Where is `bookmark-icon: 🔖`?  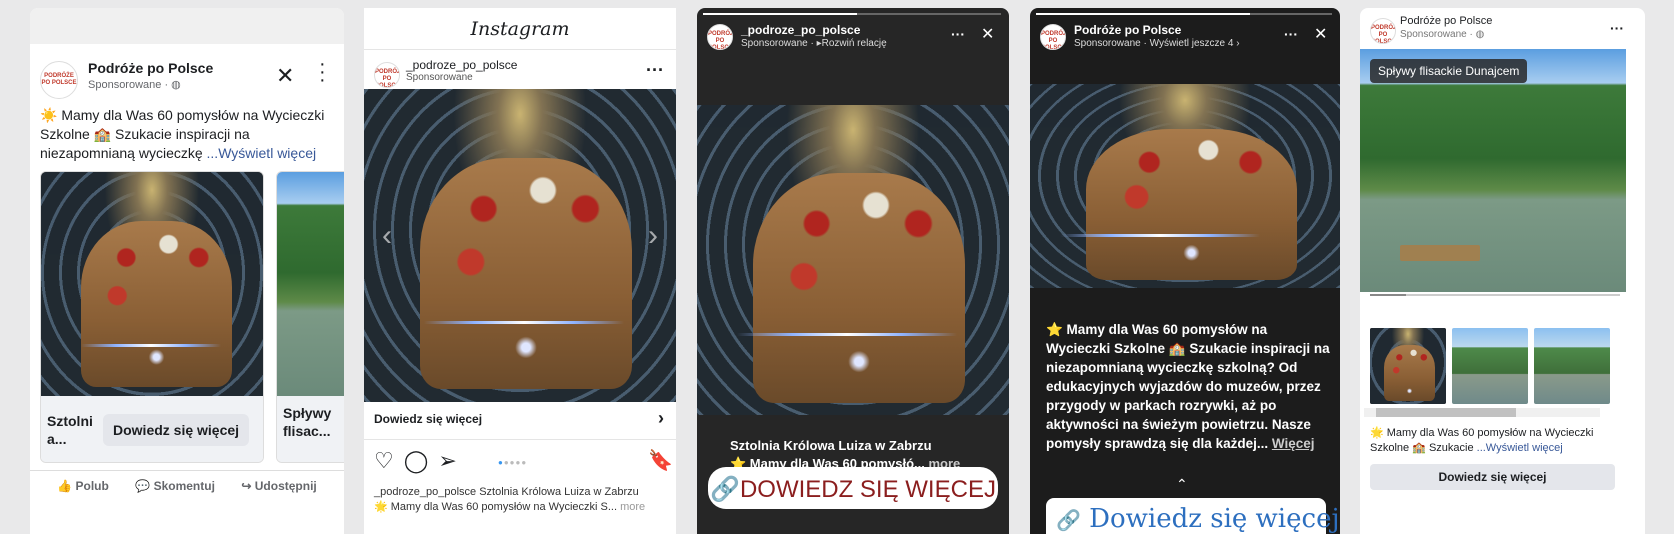 bookmark-icon: 🔖 is located at coordinates (660, 460).